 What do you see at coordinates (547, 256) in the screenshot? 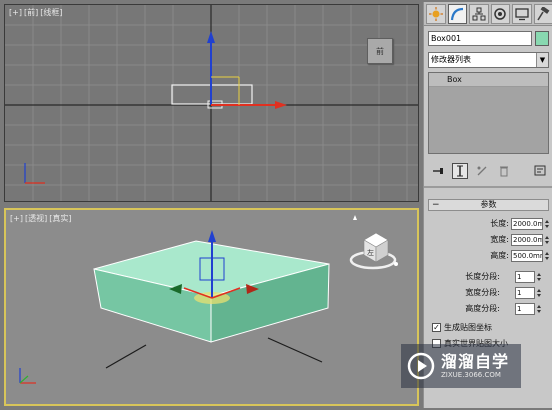
I see `param-height-spinner` at bounding box center [547, 256].